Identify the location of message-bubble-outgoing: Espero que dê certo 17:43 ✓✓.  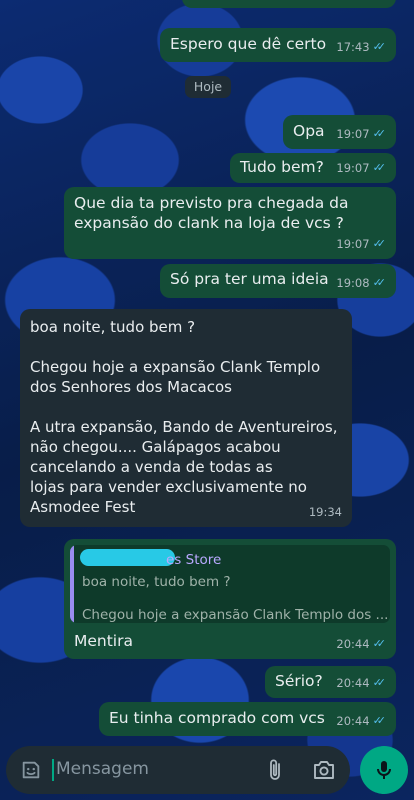
(278, 45).